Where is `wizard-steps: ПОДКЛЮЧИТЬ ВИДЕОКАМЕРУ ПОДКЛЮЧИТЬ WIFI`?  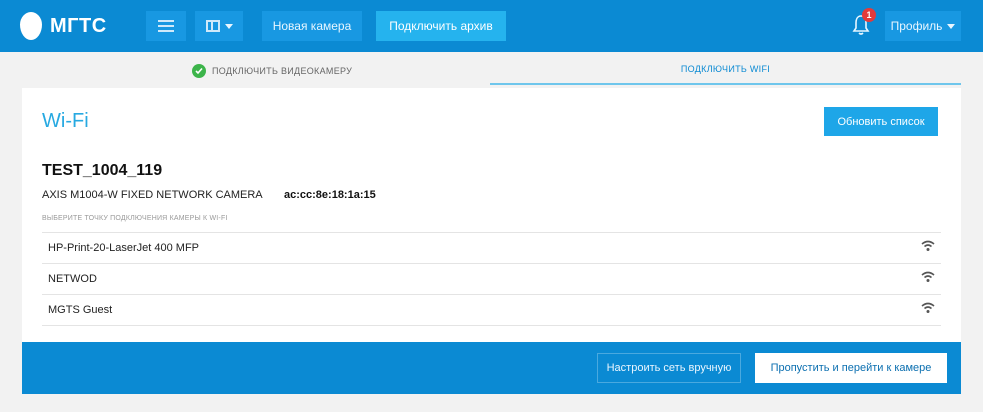 wizard-steps: ПОДКЛЮЧИТЬ ВИДЕОКАМЕРУ ПОДКЛЮЧИТЬ WIFI is located at coordinates (491, 71).